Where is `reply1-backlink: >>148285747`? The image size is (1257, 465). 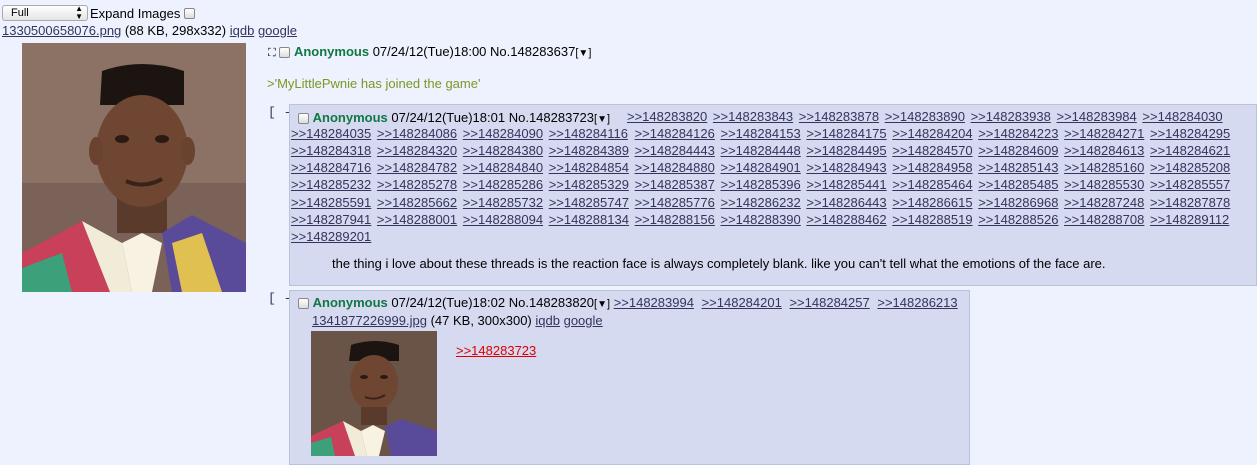 reply1-backlink: >>148285747 is located at coordinates (589, 202).